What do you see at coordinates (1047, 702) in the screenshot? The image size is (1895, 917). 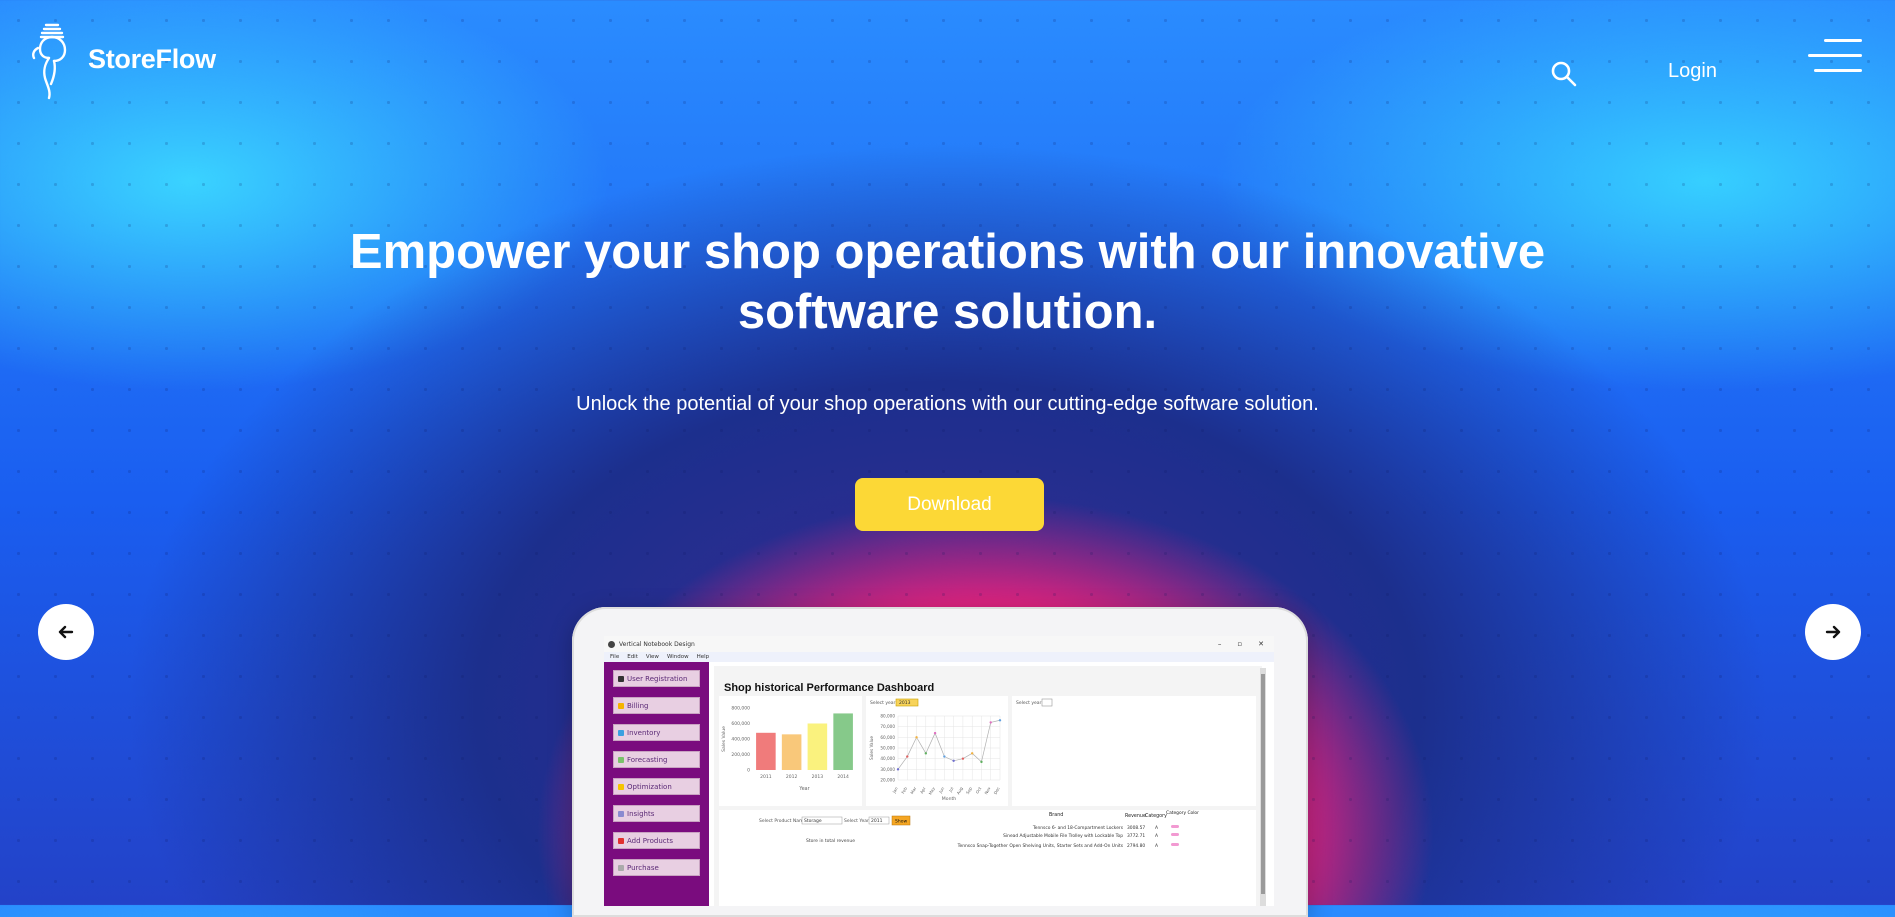 I see `year-select-empty` at bounding box center [1047, 702].